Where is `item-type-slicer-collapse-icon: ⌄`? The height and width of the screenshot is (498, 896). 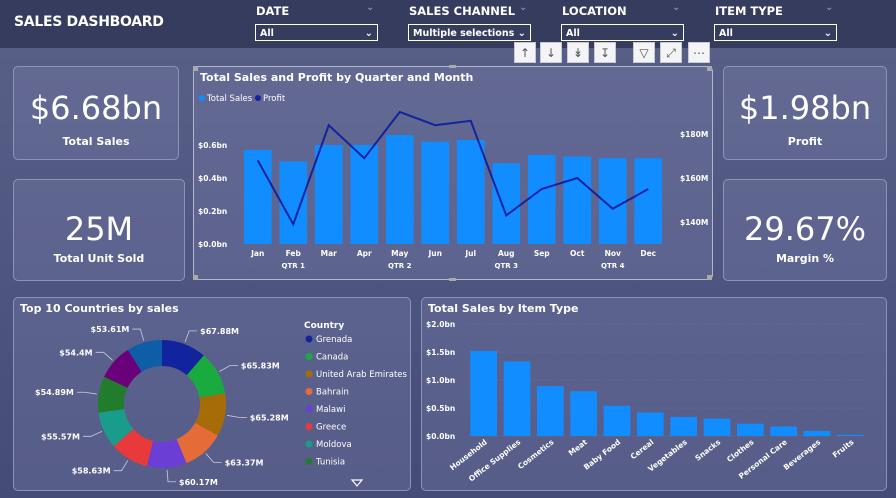
item-type-slicer-collapse-icon: ⌄ is located at coordinates (829, 7).